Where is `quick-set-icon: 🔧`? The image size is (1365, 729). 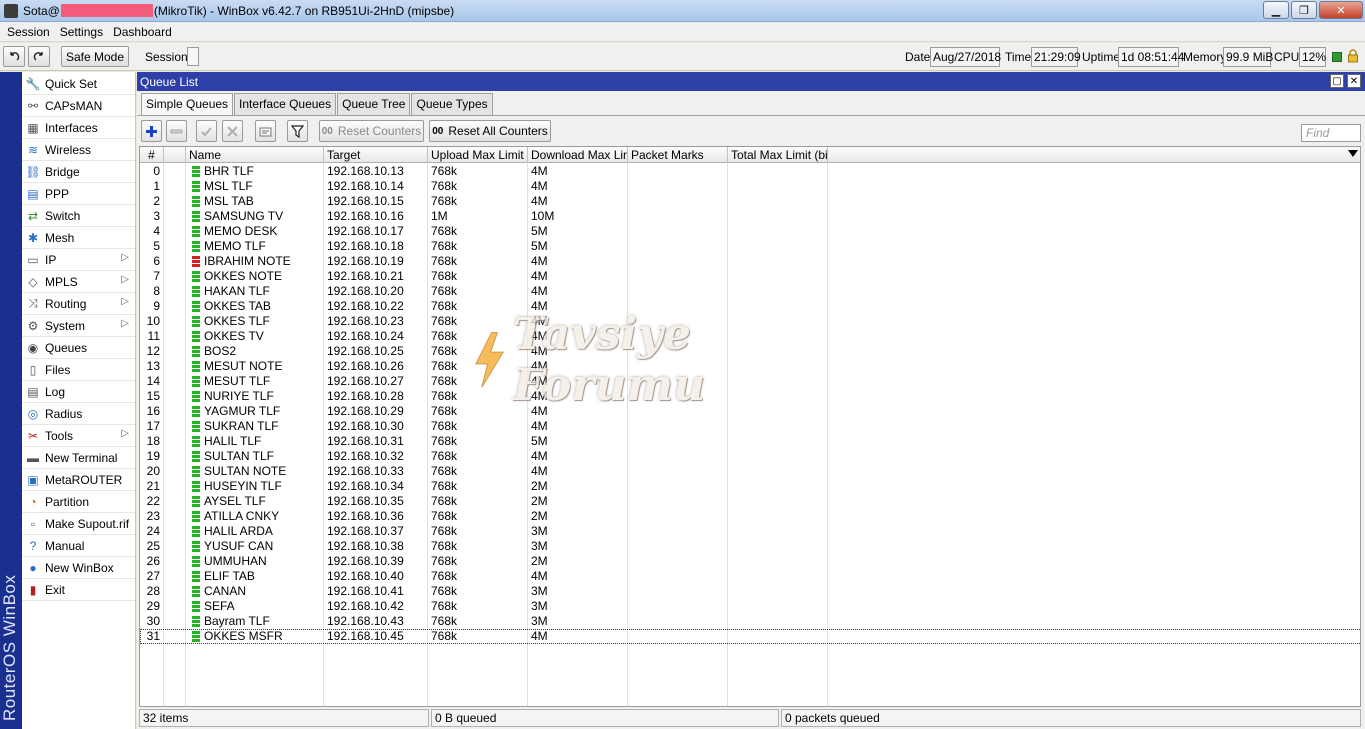 quick-set-icon: 🔧 is located at coordinates (33, 83).